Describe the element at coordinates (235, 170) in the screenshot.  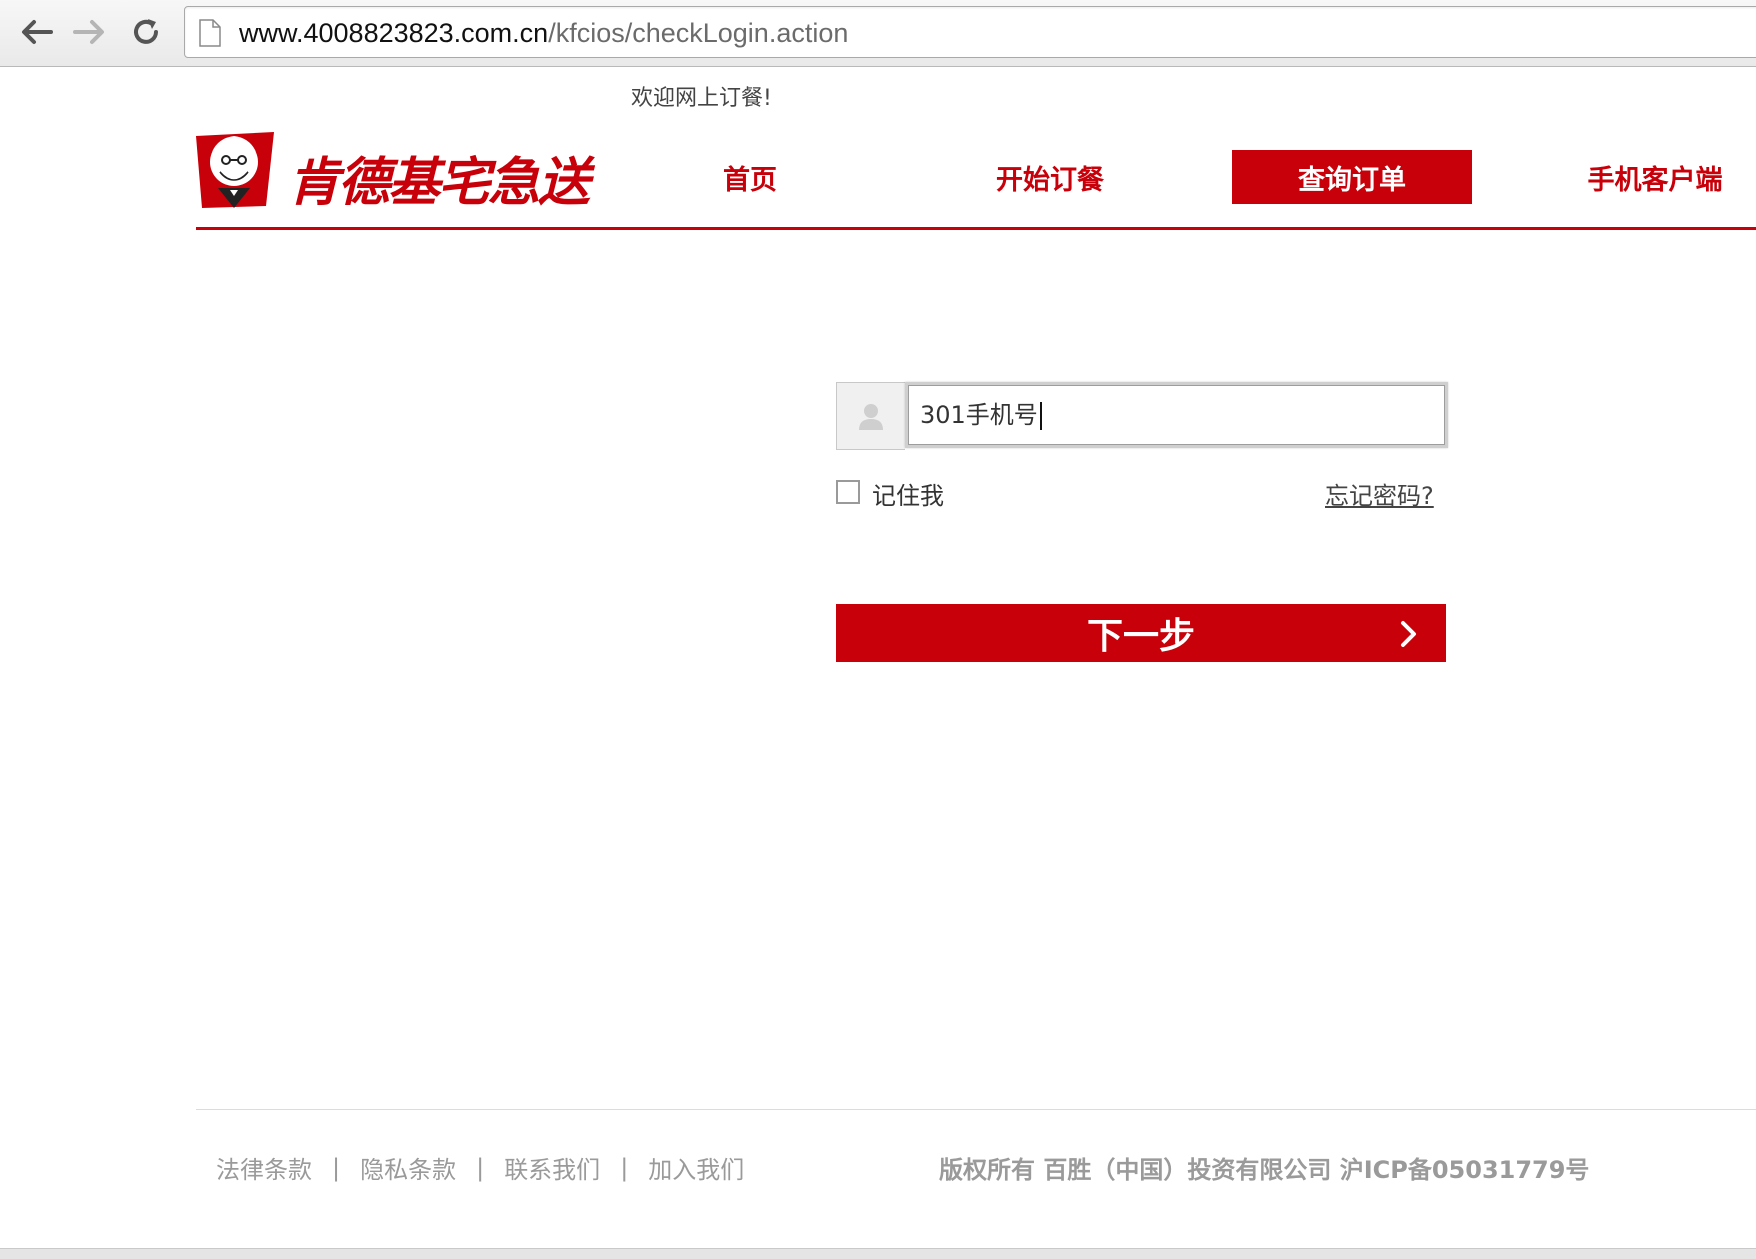
I see `colonel-logo-icon` at that location.